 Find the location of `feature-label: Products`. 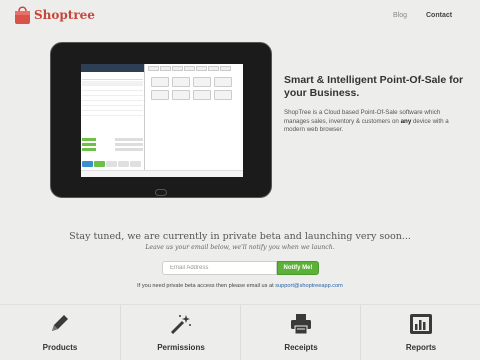

feature-label: Products is located at coordinates (60, 347).